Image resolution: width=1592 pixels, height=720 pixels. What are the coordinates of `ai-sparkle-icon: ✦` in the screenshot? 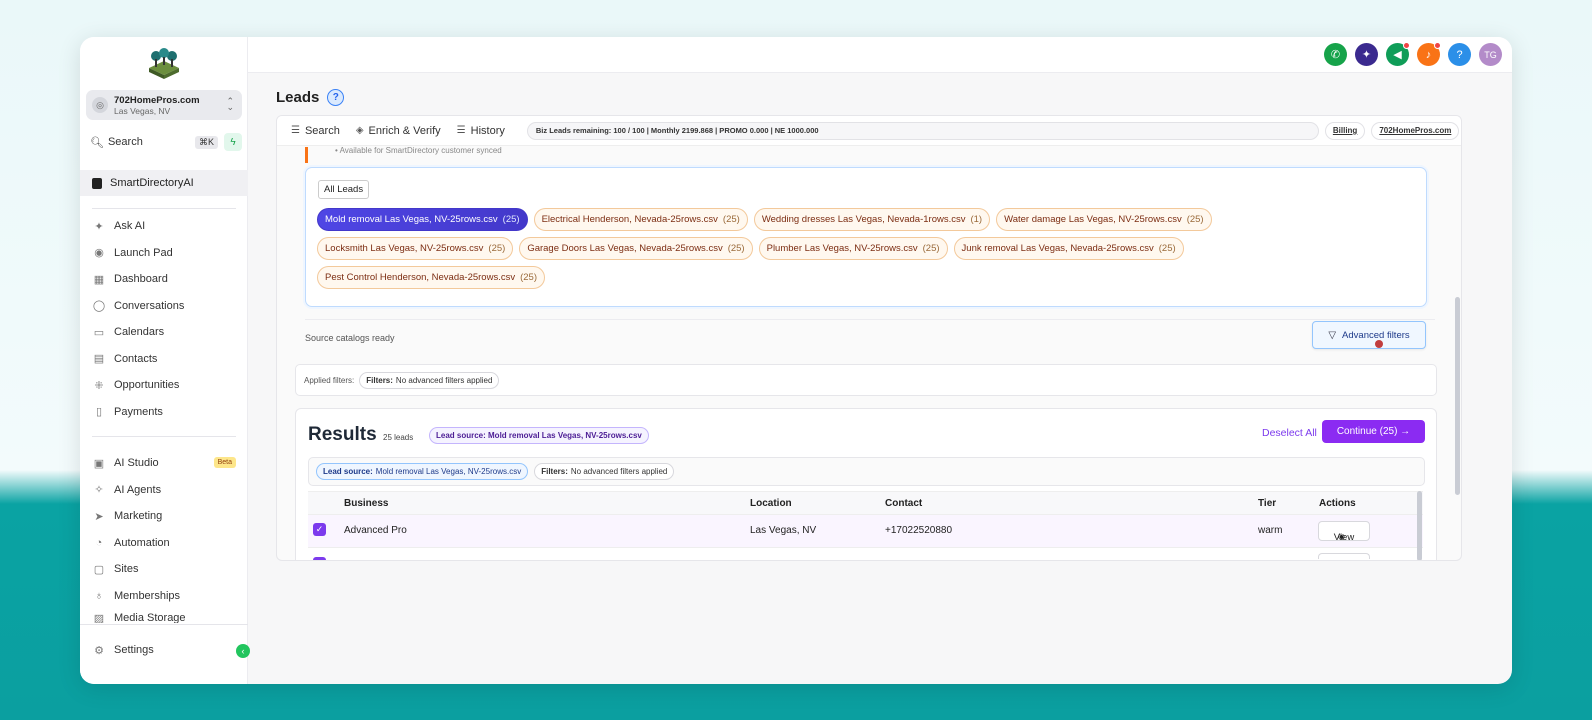 It's located at (1366, 54).